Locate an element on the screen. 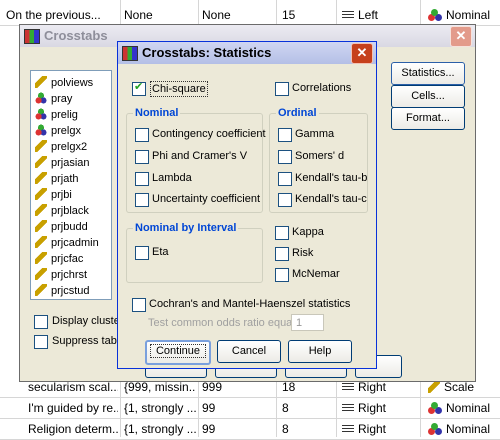 The width and height of the screenshot is (500, 440). cell-columns: 8 is located at coordinates (285, 408).